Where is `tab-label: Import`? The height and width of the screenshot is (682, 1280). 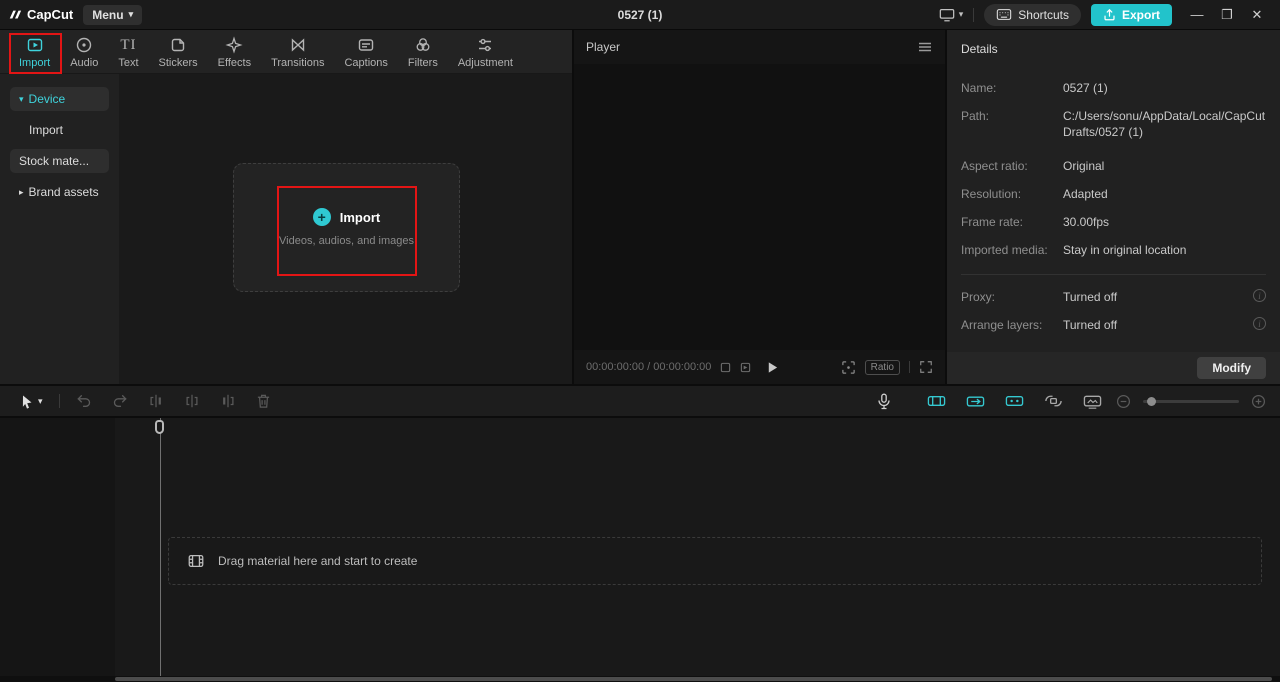 tab-label: Import is located at coordinates (35, 62).